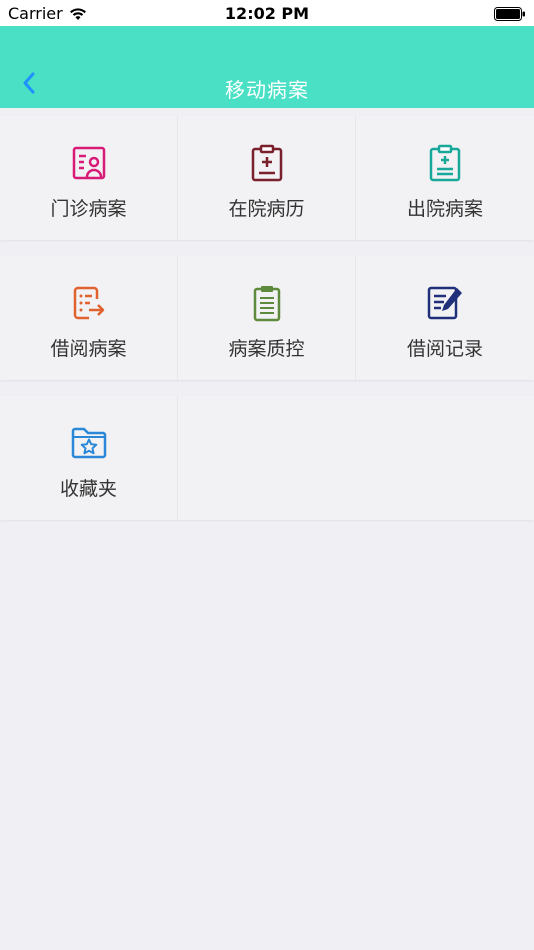 The height and width of the screenshot is (950, 534). I want to click on menu-row-3: 收藏夹, so click(267, 458).